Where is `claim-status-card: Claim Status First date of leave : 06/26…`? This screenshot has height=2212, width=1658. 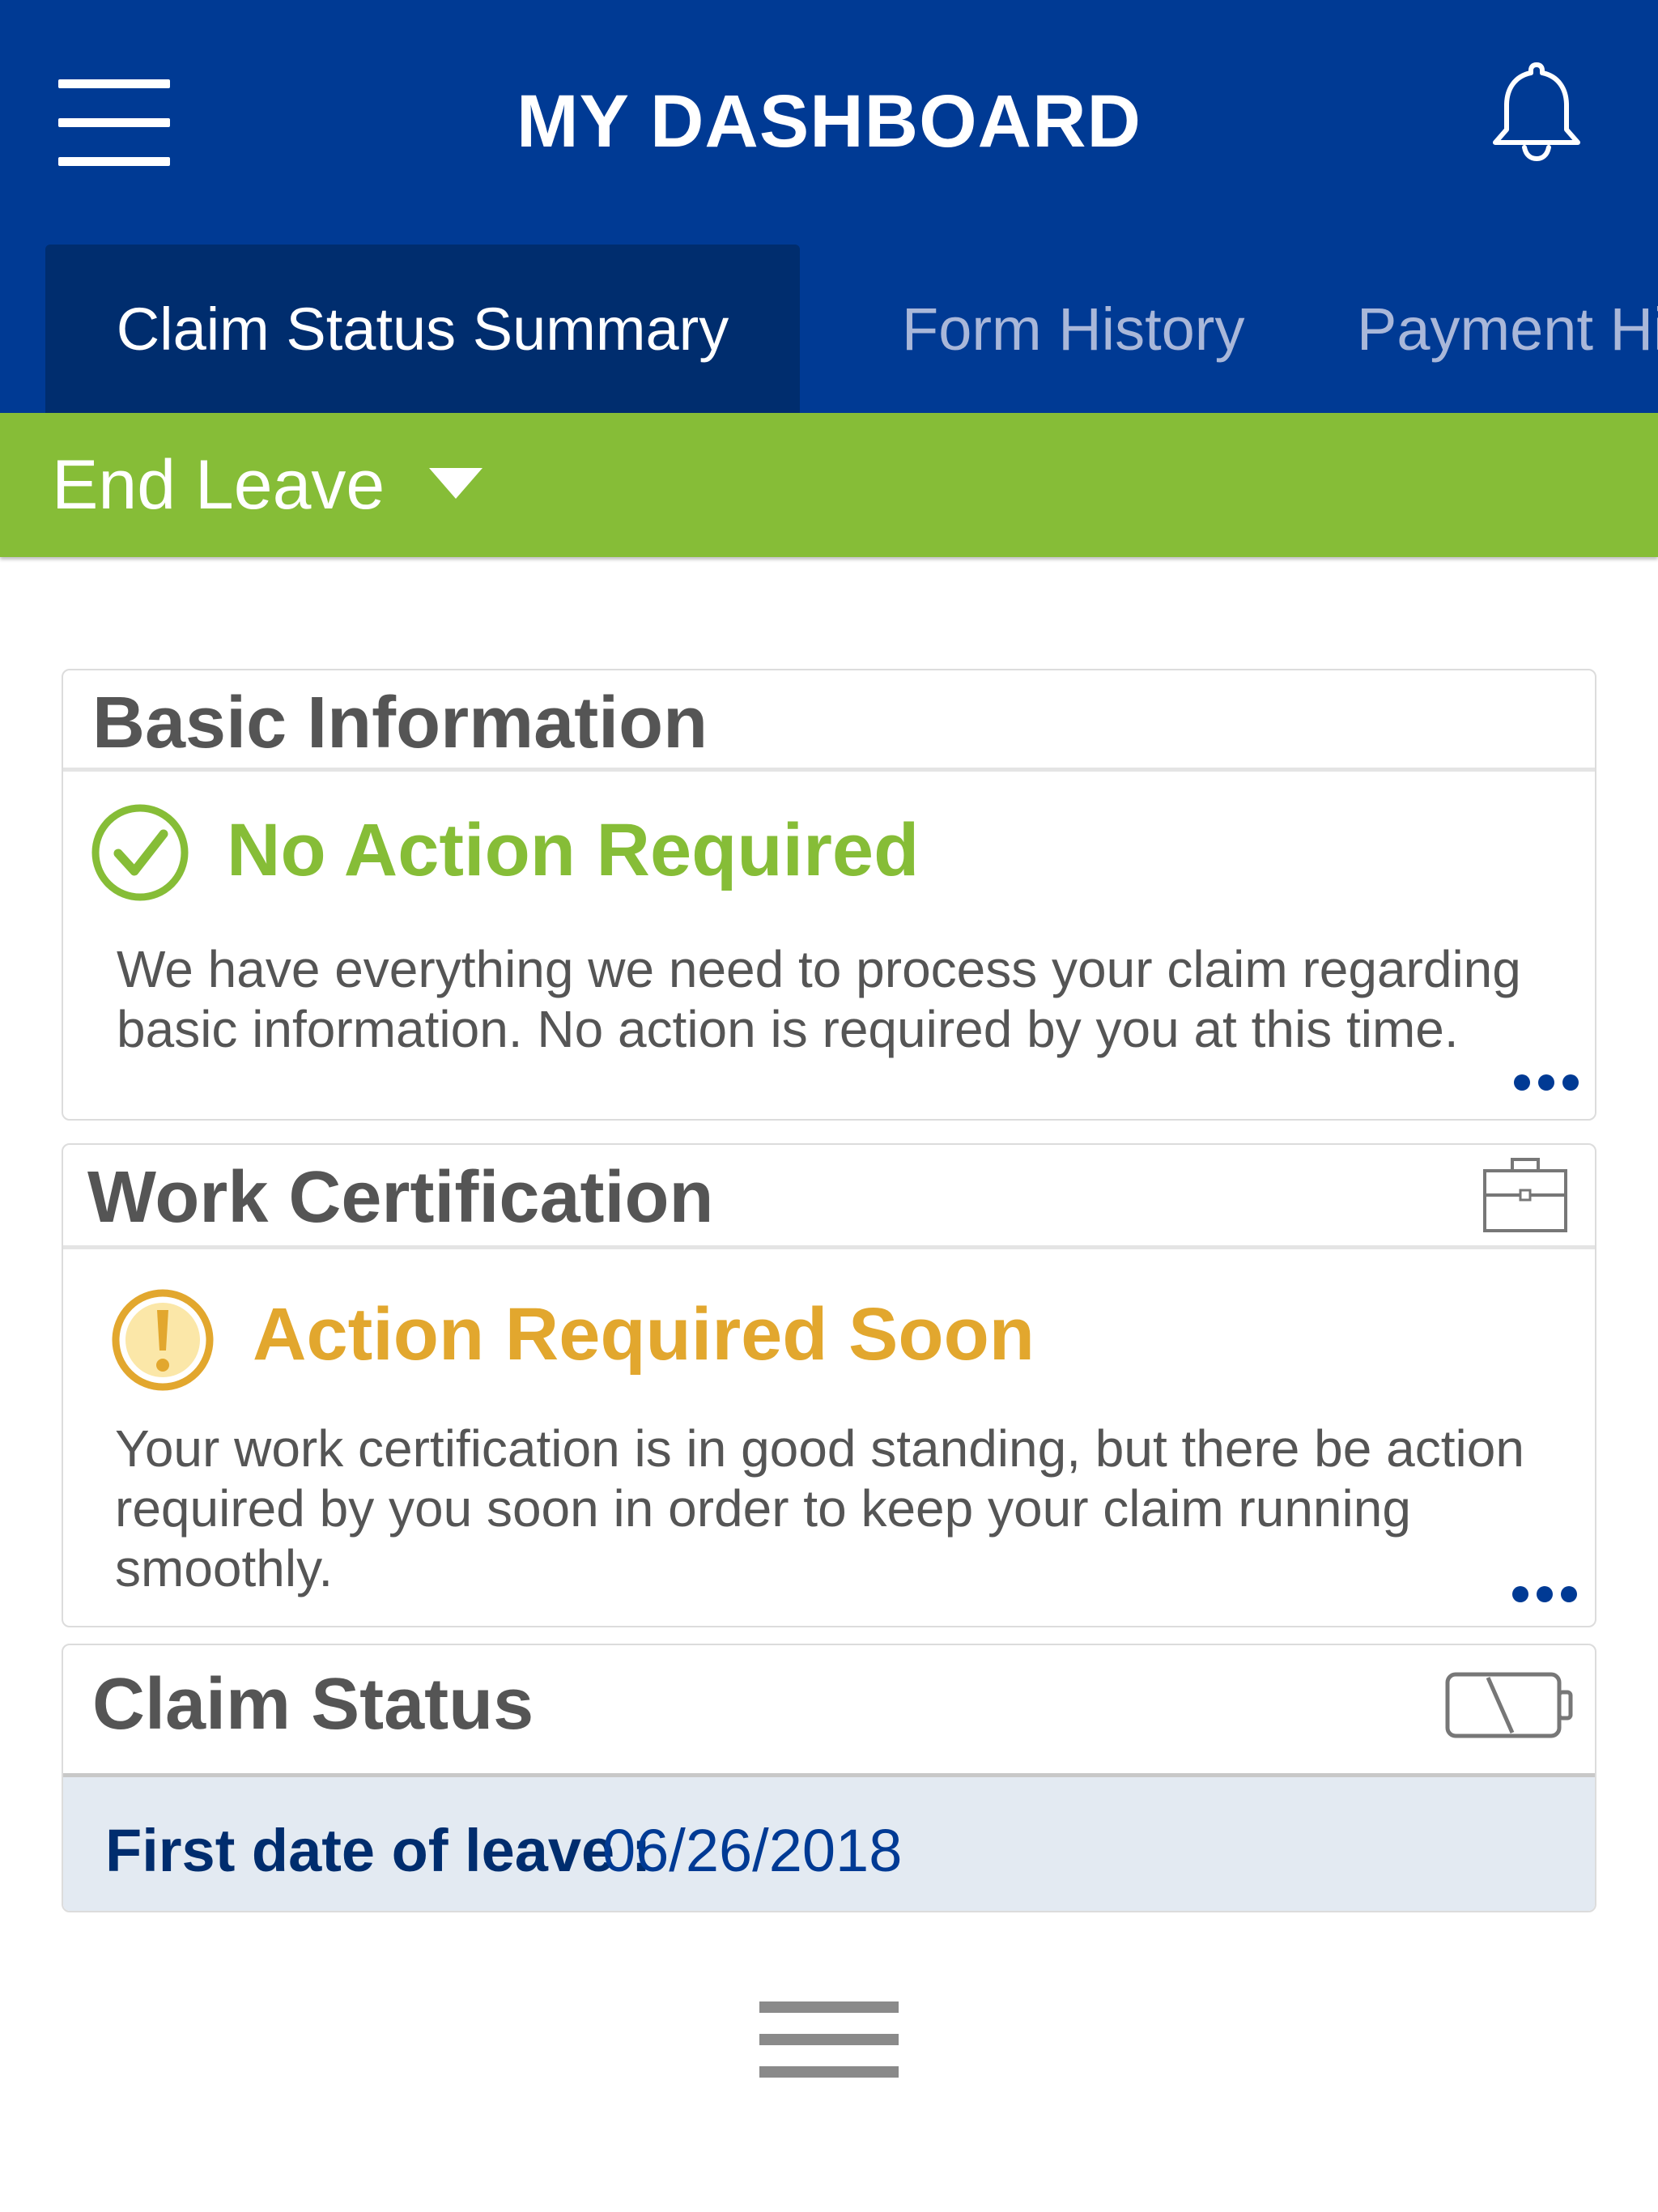
claim-status-card: Claim Status First date of leave : 06/26… is located at coordinates (829, 1778).